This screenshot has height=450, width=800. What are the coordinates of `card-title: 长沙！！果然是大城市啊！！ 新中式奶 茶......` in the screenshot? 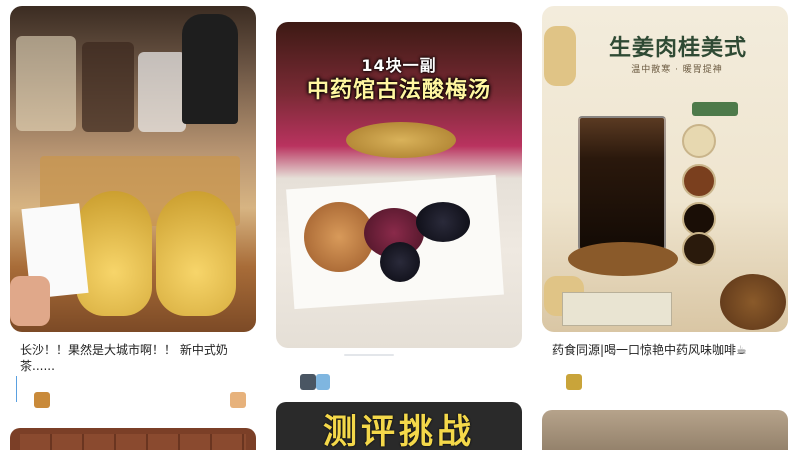 It's located at (140, 358).